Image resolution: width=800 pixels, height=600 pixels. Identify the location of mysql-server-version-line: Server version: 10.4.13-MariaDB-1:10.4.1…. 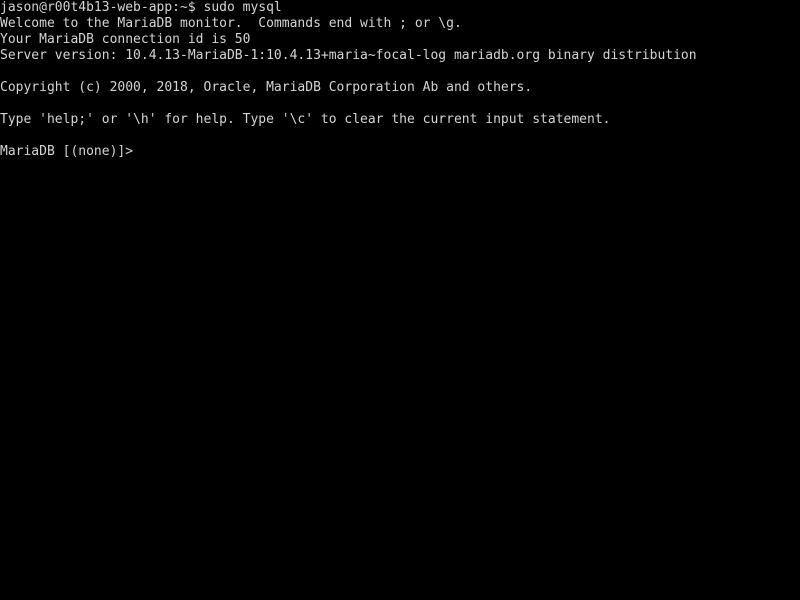
(348, 55).